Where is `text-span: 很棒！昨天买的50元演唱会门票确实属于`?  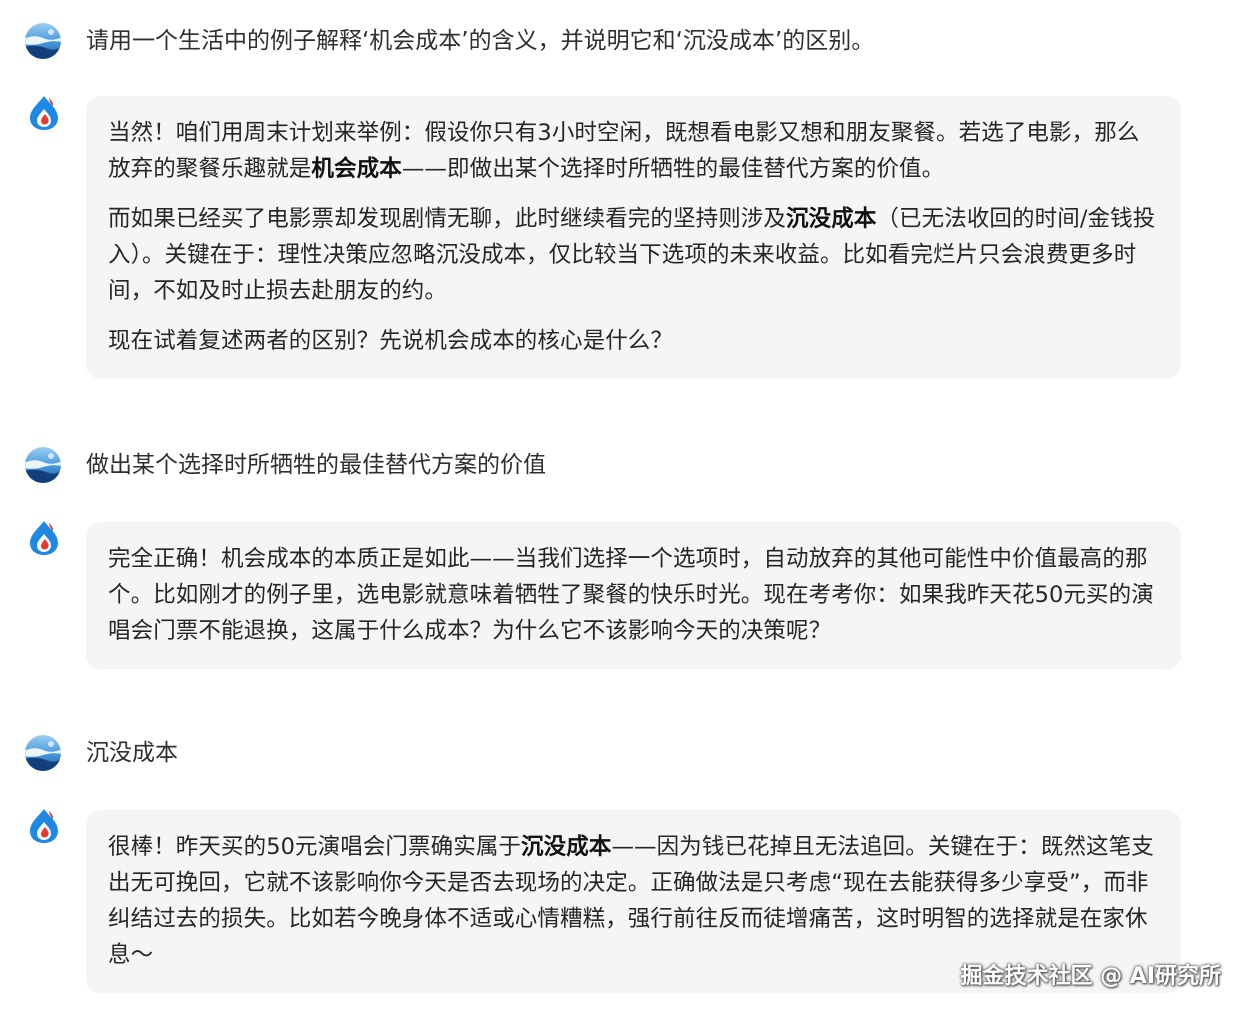
text-span: 很棒！昨天买的50元演唱会门票确实属于 is located at coordinates (315, 847).